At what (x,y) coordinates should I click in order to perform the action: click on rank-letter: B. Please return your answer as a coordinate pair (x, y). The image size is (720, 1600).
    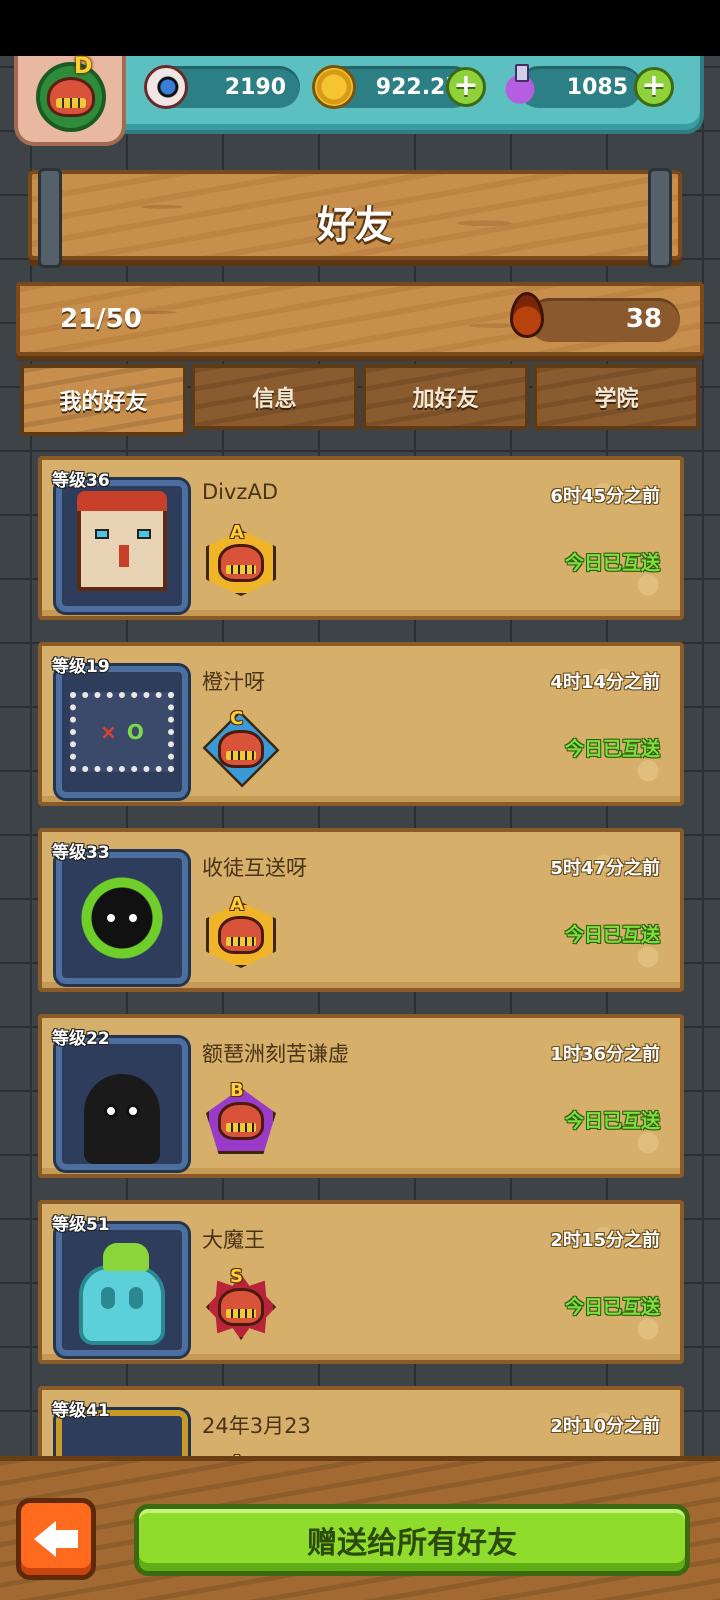
    Looking at the image, I should click on (237, 1090).